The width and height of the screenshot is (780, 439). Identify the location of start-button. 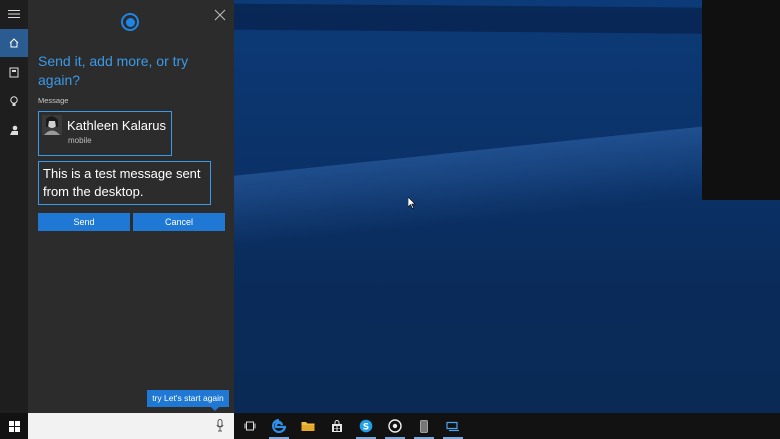
(14, 426).